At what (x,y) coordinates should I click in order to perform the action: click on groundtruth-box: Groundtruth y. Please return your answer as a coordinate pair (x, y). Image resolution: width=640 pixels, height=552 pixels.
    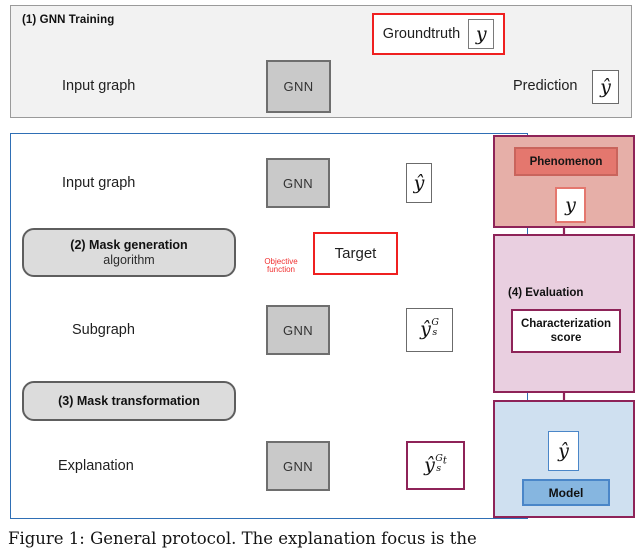
    Looking at the image, I should click on (438, 34).